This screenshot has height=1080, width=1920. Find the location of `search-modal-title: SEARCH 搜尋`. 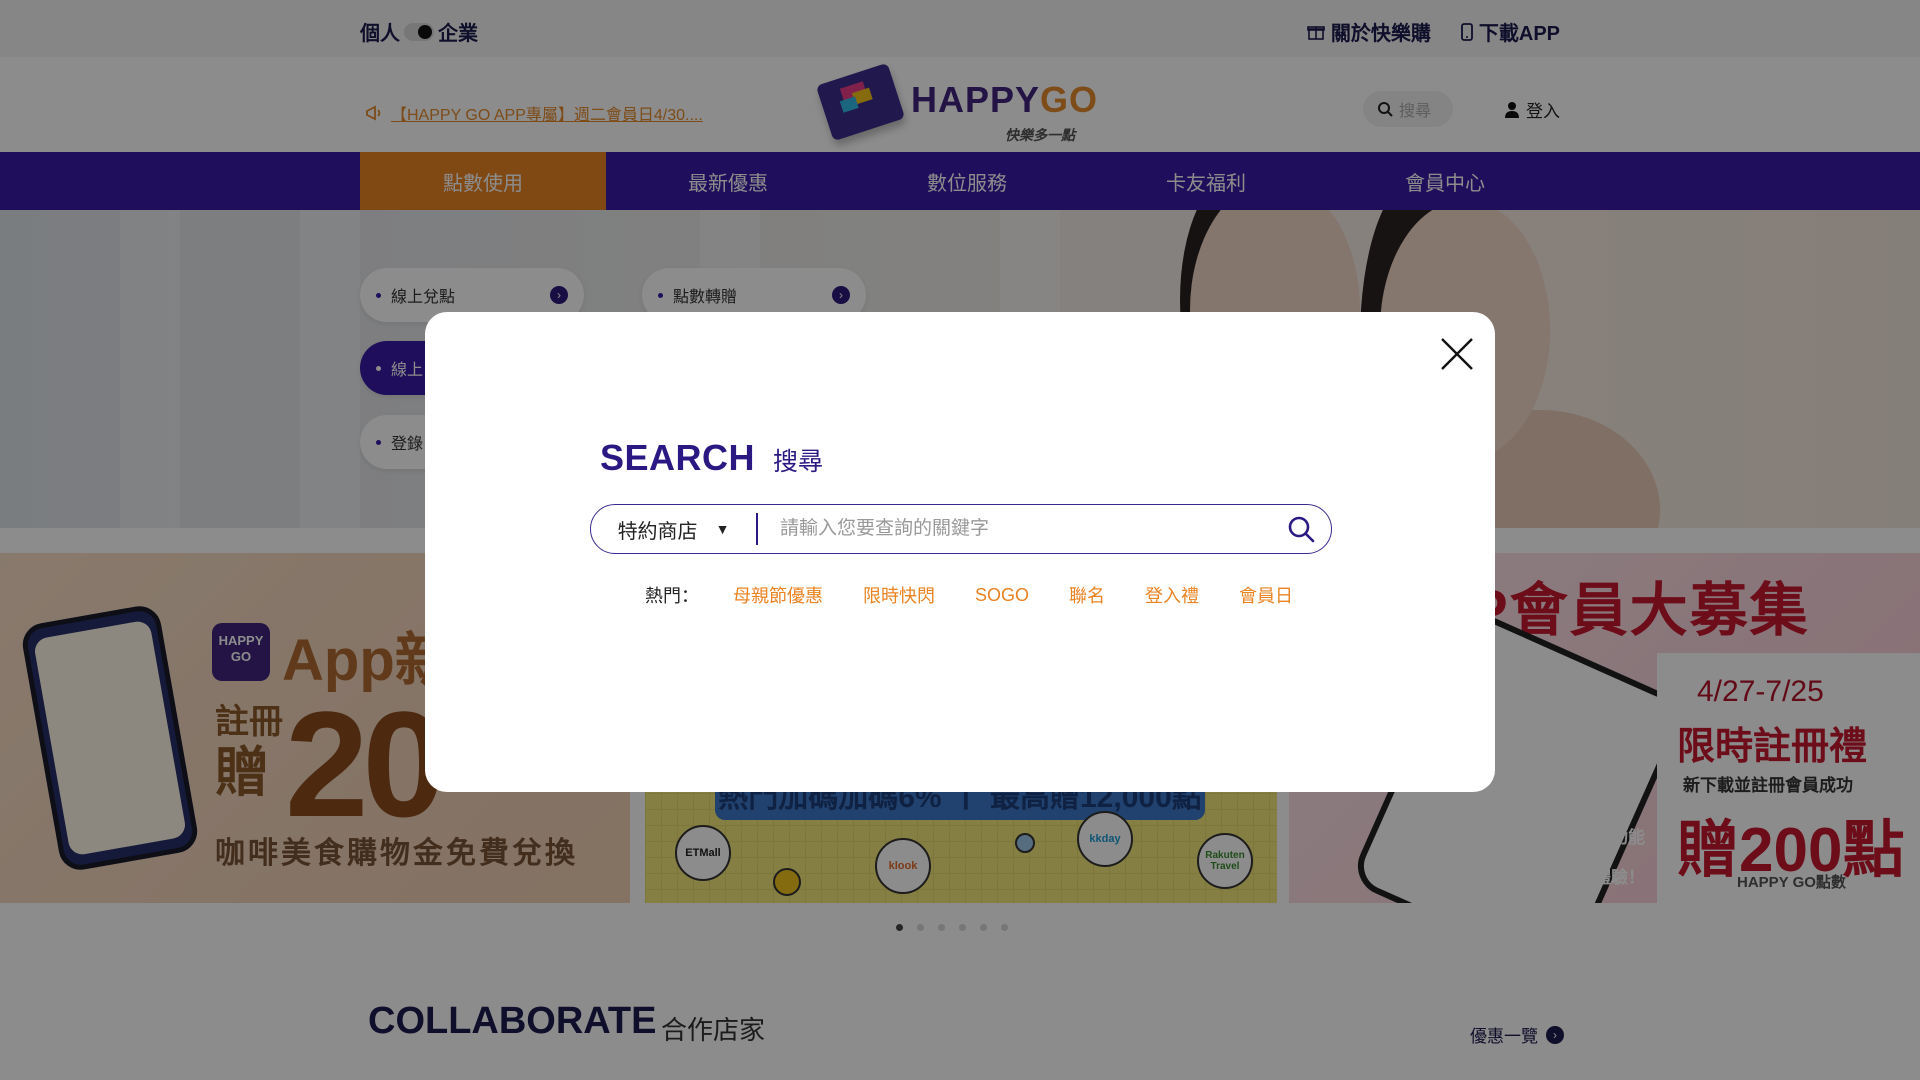

search-modal-title: SEARCH 搜尋 is located at coordinates (711, 458).